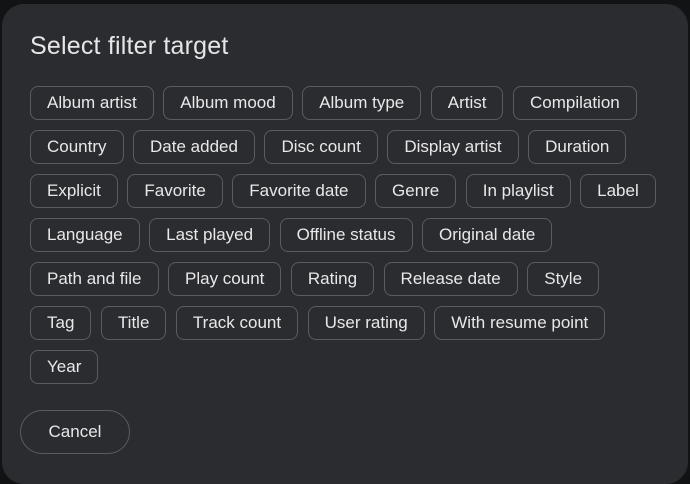  I want to click on chip-offline-status: Offline status, so click(346, 235).